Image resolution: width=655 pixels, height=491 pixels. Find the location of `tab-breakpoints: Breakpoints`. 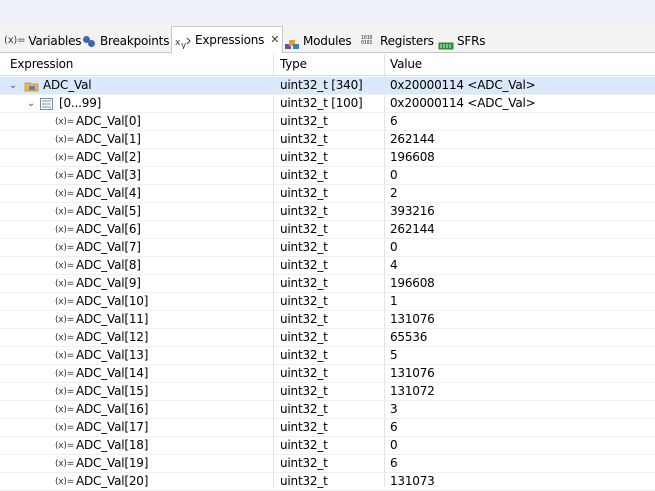

tab-breakpoints: Breakpoints is located at coordinates (125, 40).